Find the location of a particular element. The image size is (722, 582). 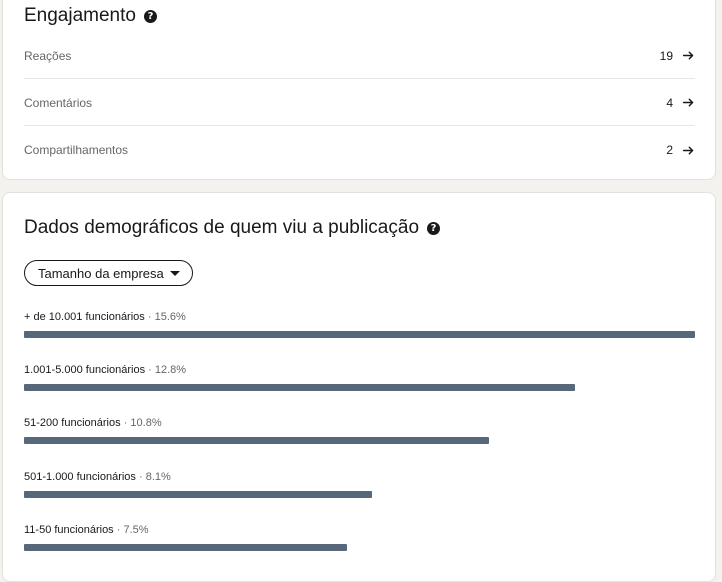

bar-label: + de 10.001 funcionários is located at coordinates (84, 317).